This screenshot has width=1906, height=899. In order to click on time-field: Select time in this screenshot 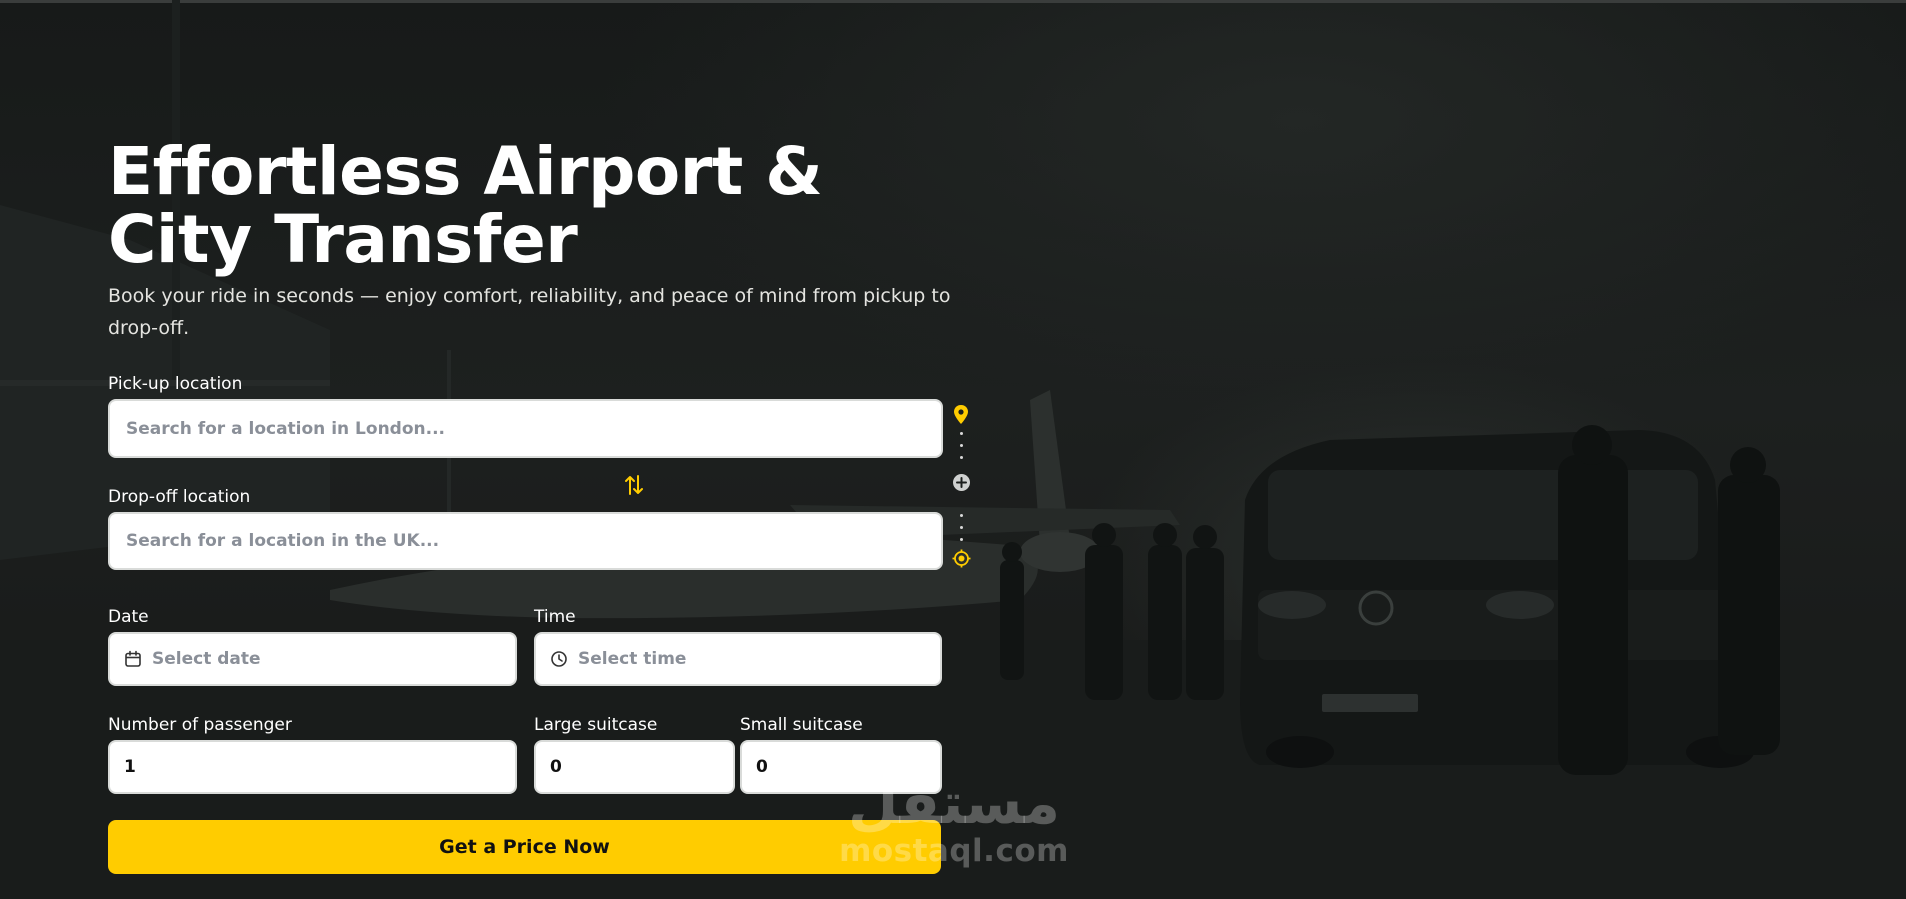, I will do `click(738, 659)`.